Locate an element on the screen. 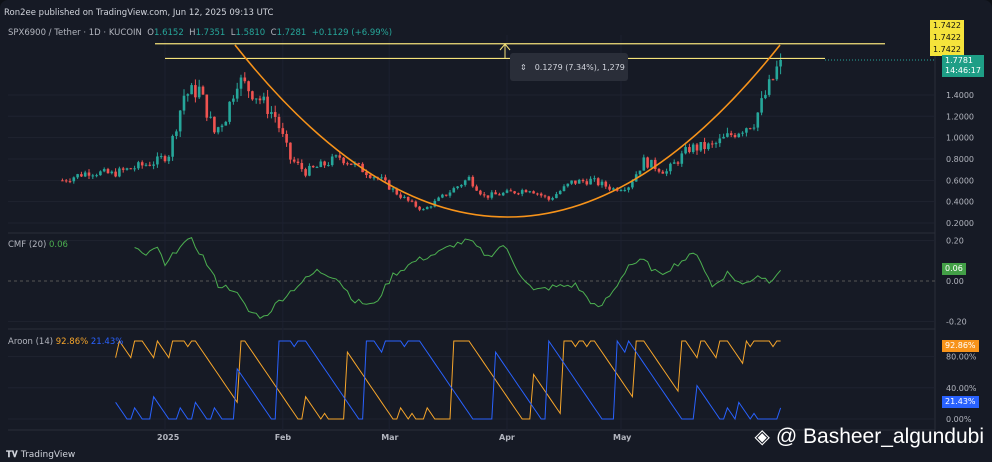  level-label-2: 1.7422 is located at coordinates (947, 38).